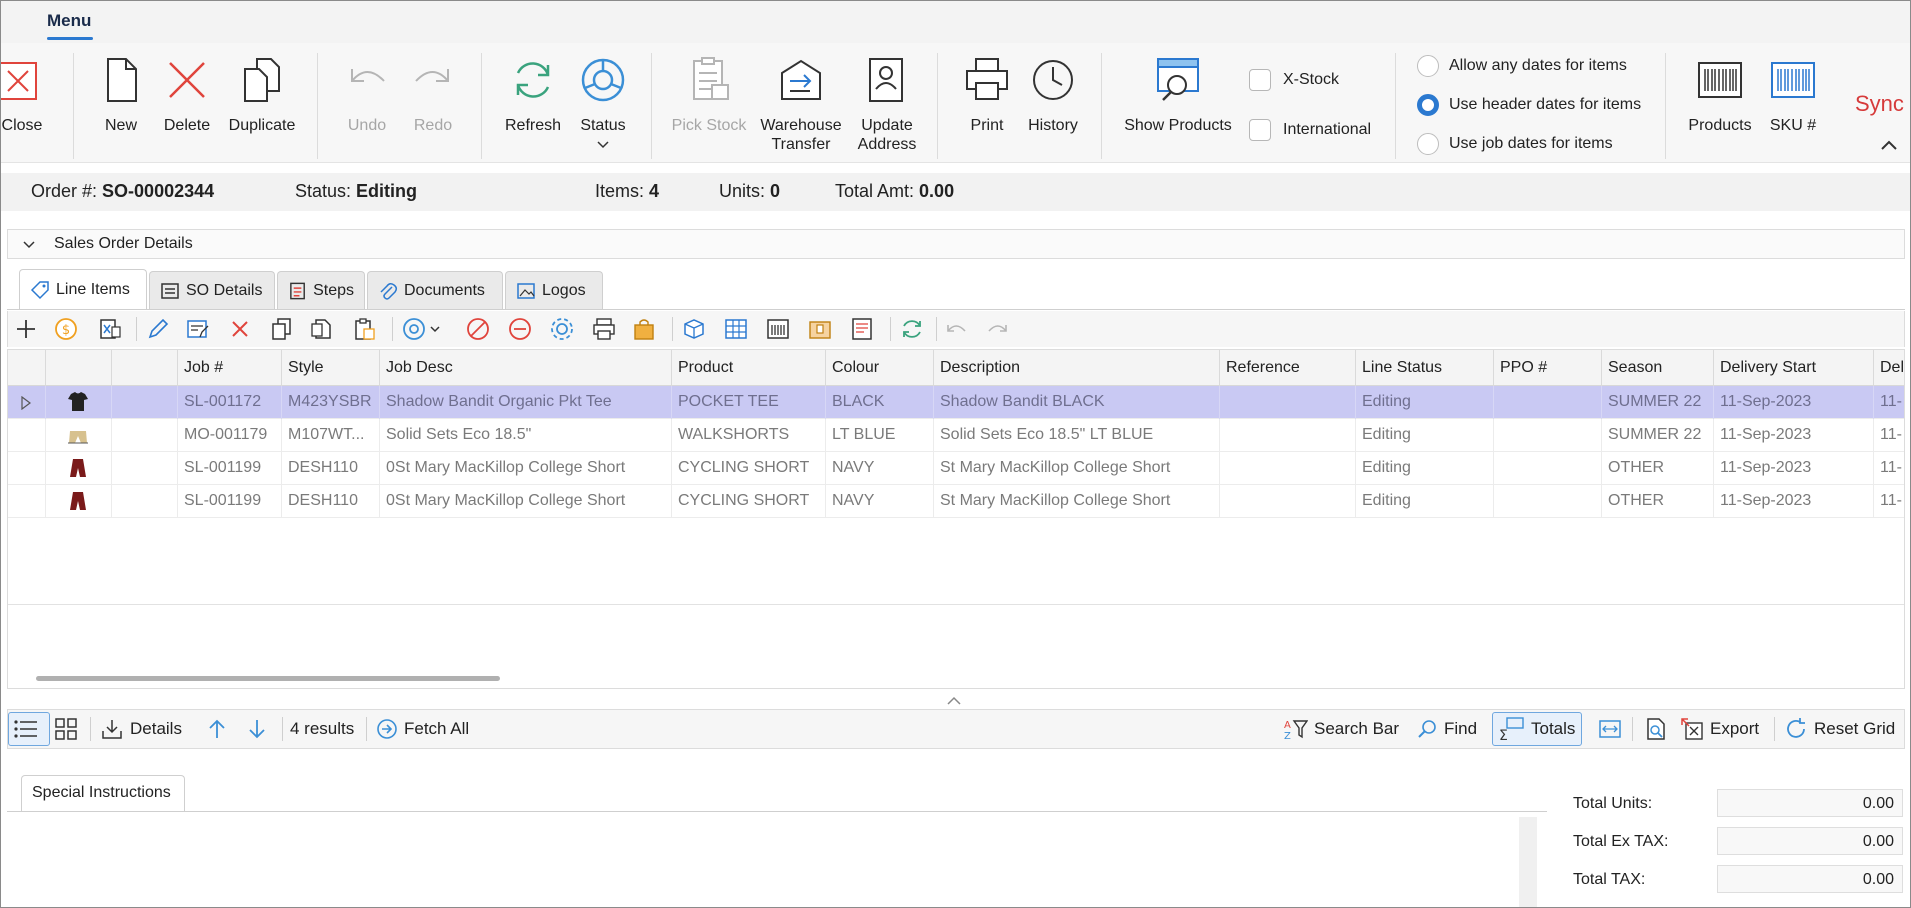 This screenshot has height=908, width=1911. What do you see at coordinates (749, 402) in the screenshot?
I see `cell-product: POCKET TEE` at bounding box center [749, 402].